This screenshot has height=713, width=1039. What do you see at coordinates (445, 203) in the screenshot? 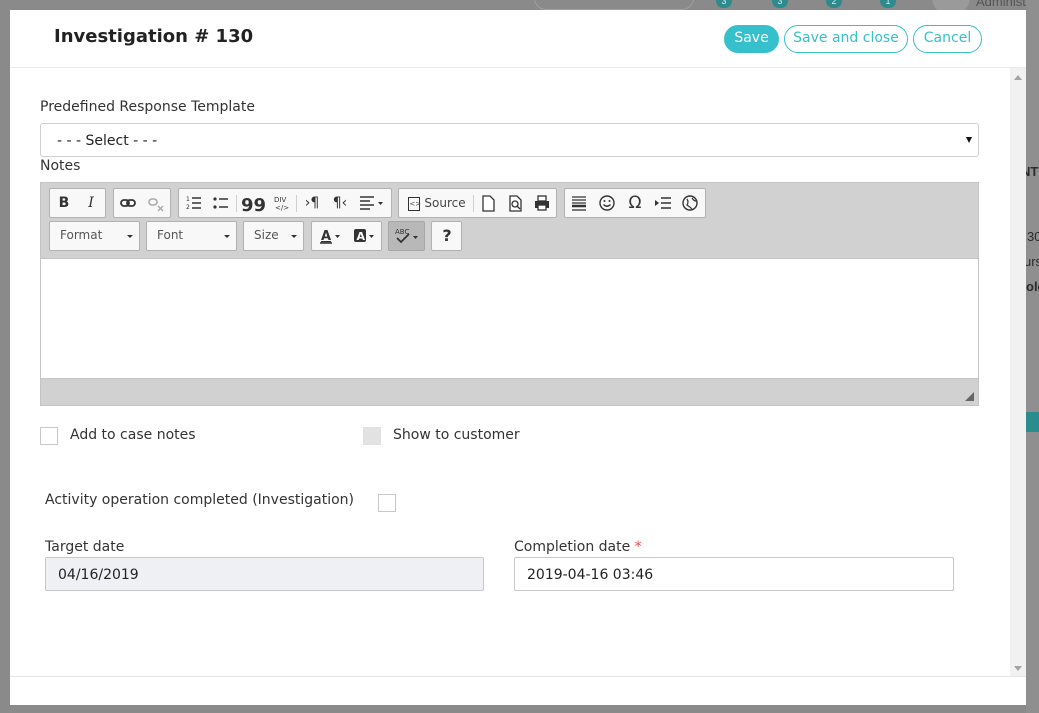
I see `source-label: Source` at bounding box center [445, 203].